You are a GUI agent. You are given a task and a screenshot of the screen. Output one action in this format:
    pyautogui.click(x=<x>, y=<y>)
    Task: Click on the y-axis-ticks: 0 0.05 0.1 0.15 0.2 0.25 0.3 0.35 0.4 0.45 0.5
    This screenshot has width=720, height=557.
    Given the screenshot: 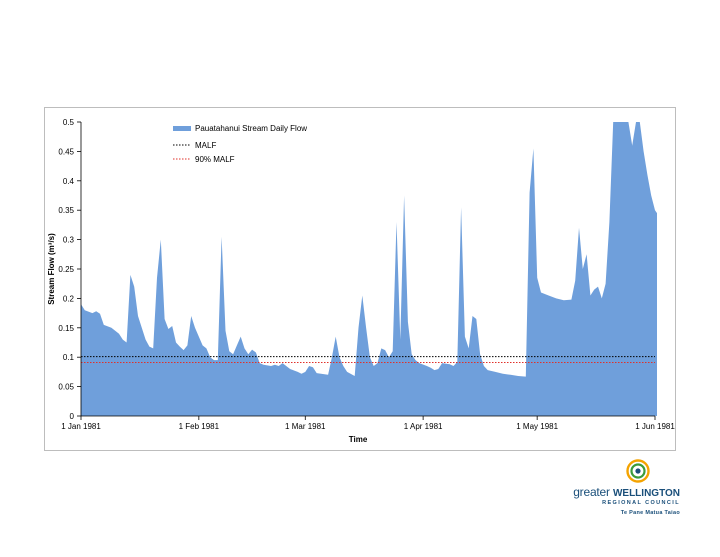 What is the action you would take?
    pyautogui.click(x=69, y=269)
    